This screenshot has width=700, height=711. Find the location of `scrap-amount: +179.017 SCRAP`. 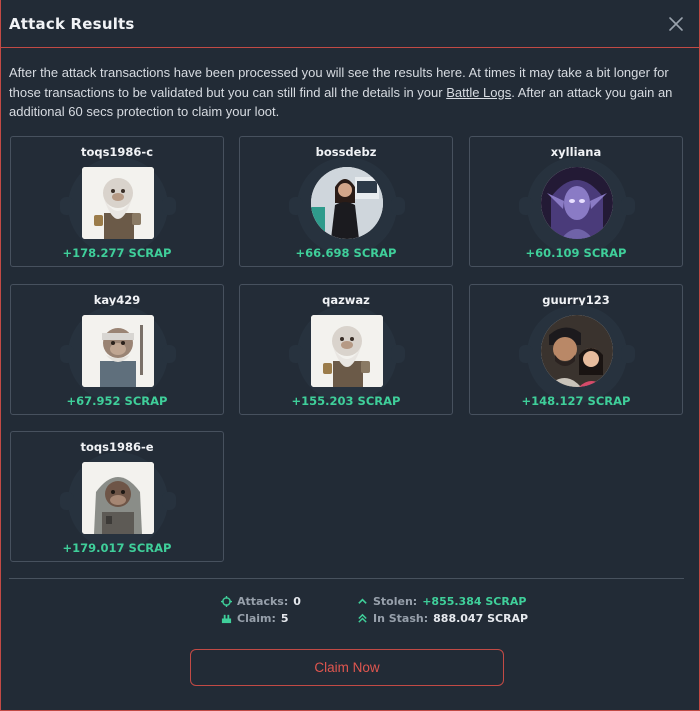

scrap-amount: +179.017 SCRAP is located at coordinates (117, 548).